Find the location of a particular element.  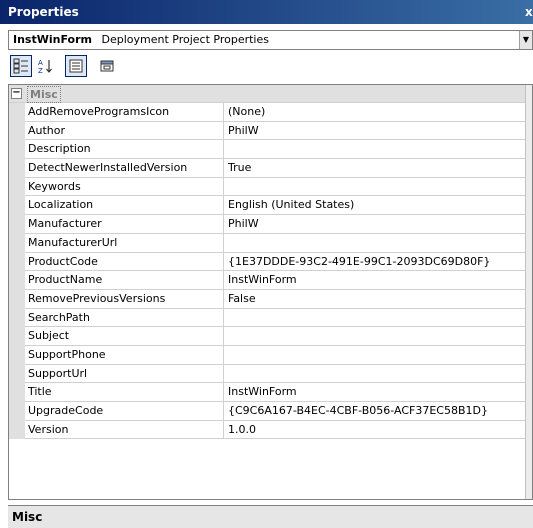

property-row: Localization English (United States) is located at coordinates (270, 206).